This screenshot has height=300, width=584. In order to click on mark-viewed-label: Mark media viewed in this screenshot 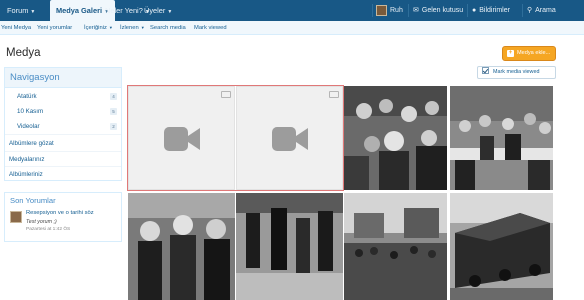, I will do `click(516, 72)`.